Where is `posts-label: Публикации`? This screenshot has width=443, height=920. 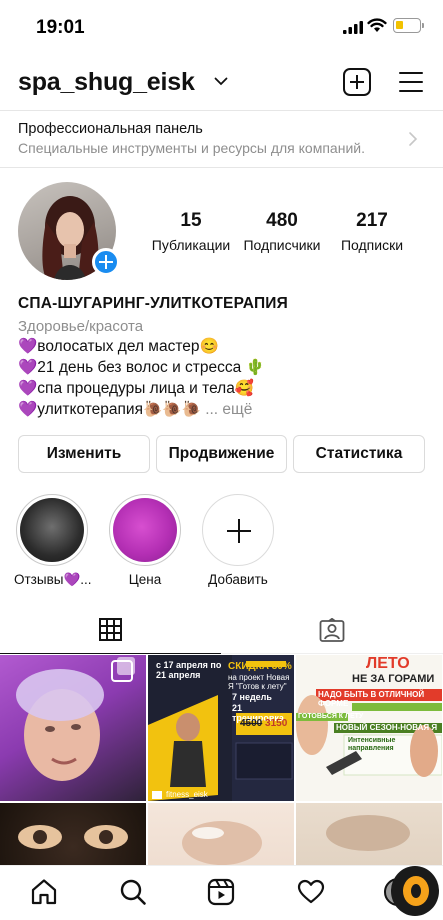
posts-label: Публикации is located at coordinates (191, 245).